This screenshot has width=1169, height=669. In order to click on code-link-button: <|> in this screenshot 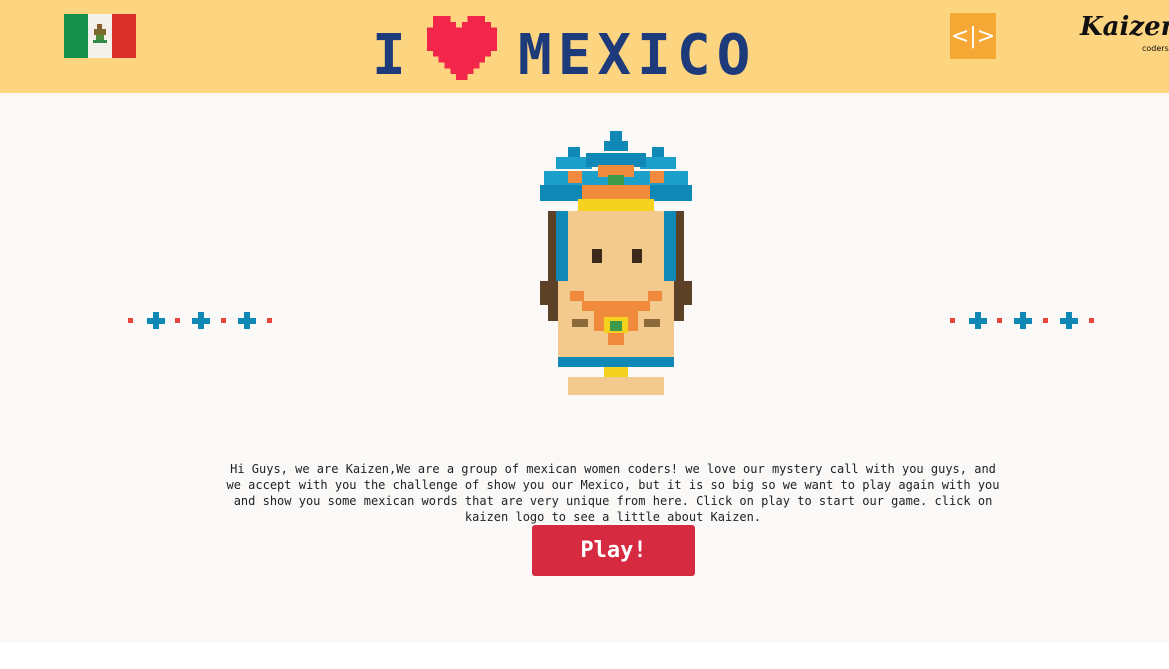, I will do `click(973, 36)`.